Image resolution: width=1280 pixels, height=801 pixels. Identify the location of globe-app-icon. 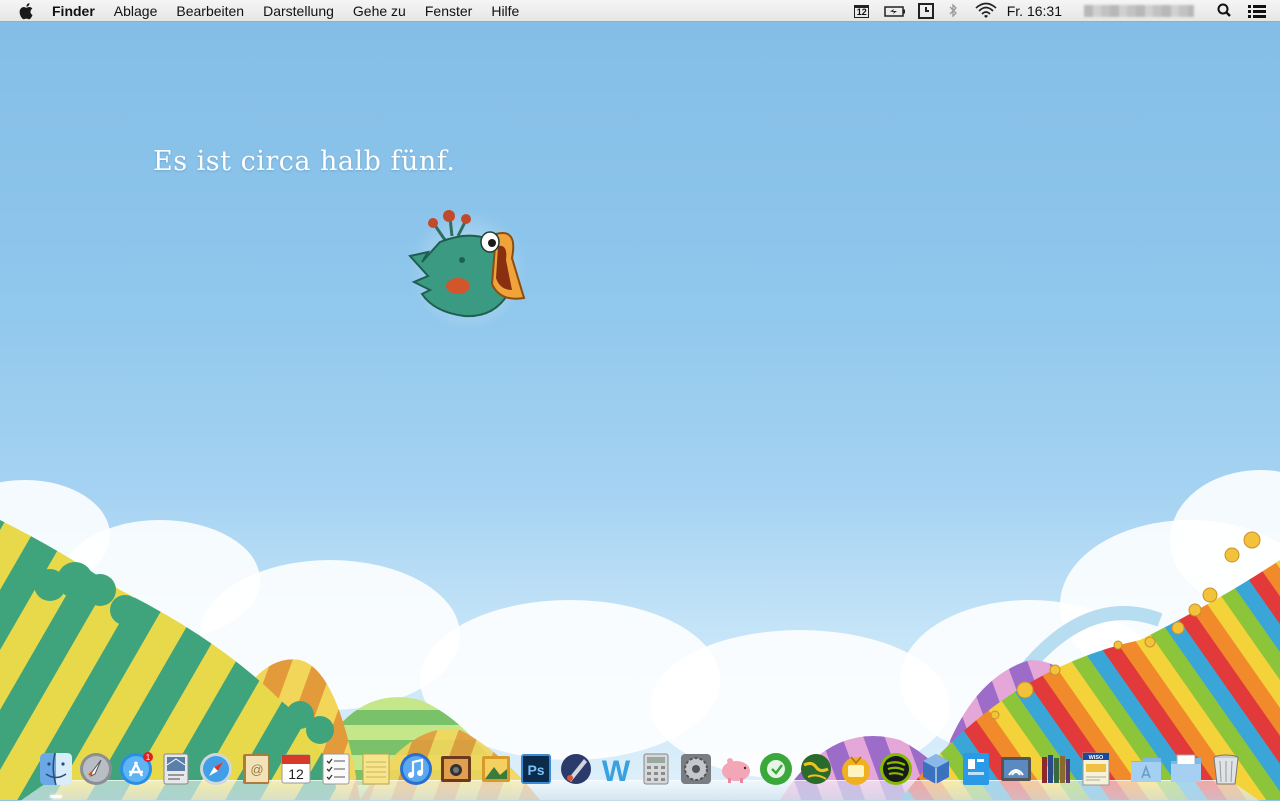
(816, 769).